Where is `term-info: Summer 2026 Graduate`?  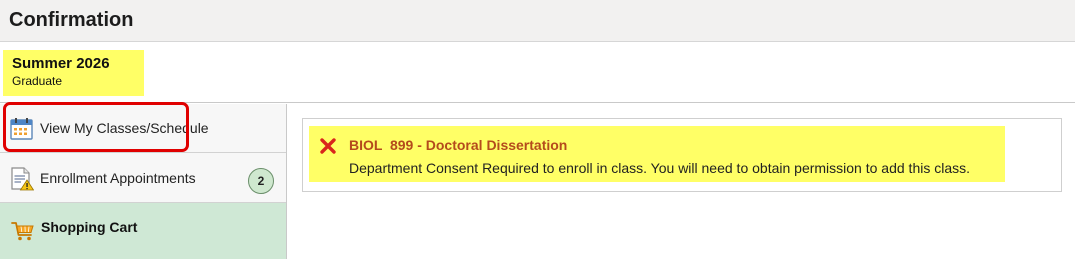 term-info: Summer 2026 Graduate is located at coordinates (73, 73).